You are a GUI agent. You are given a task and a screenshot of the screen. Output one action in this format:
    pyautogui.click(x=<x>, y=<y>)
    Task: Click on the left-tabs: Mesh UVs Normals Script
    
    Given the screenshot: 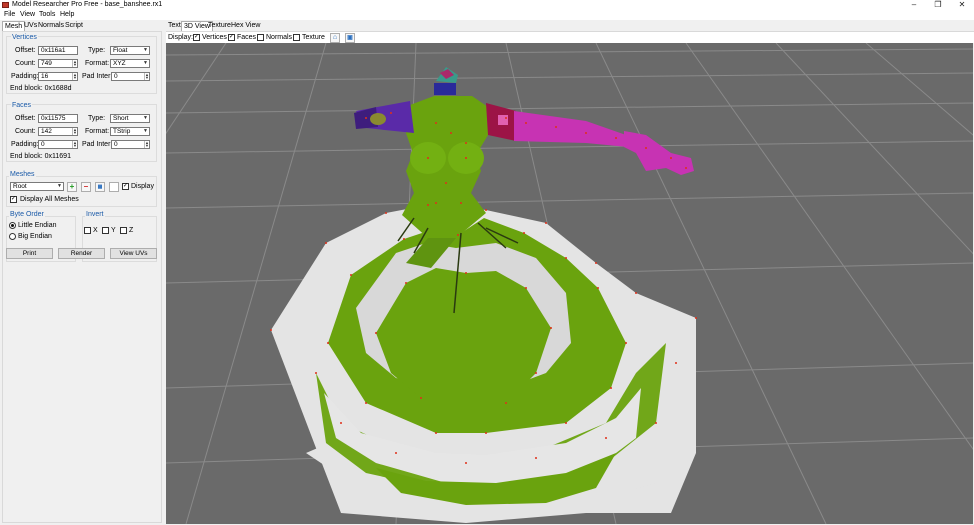 What is the action you would take?
    pyautogui.click(x=82, y=26)
    